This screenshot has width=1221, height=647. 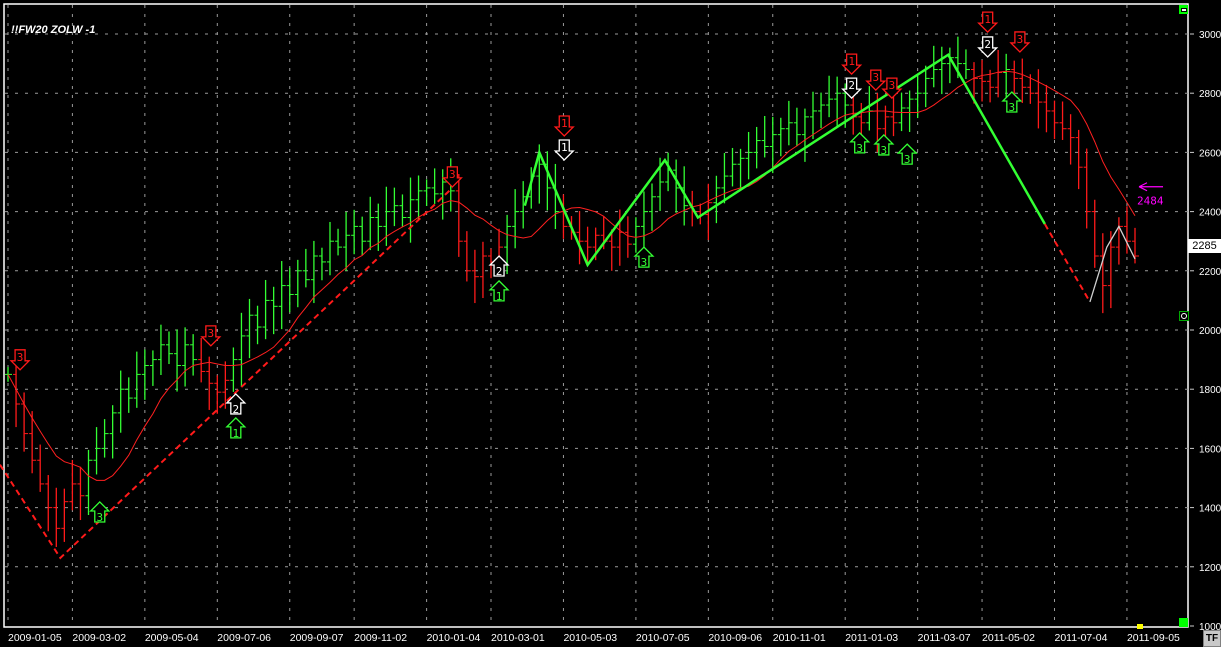 I want to click on x-tick-label: 2011-07-04, so click(x=1081, y=638).